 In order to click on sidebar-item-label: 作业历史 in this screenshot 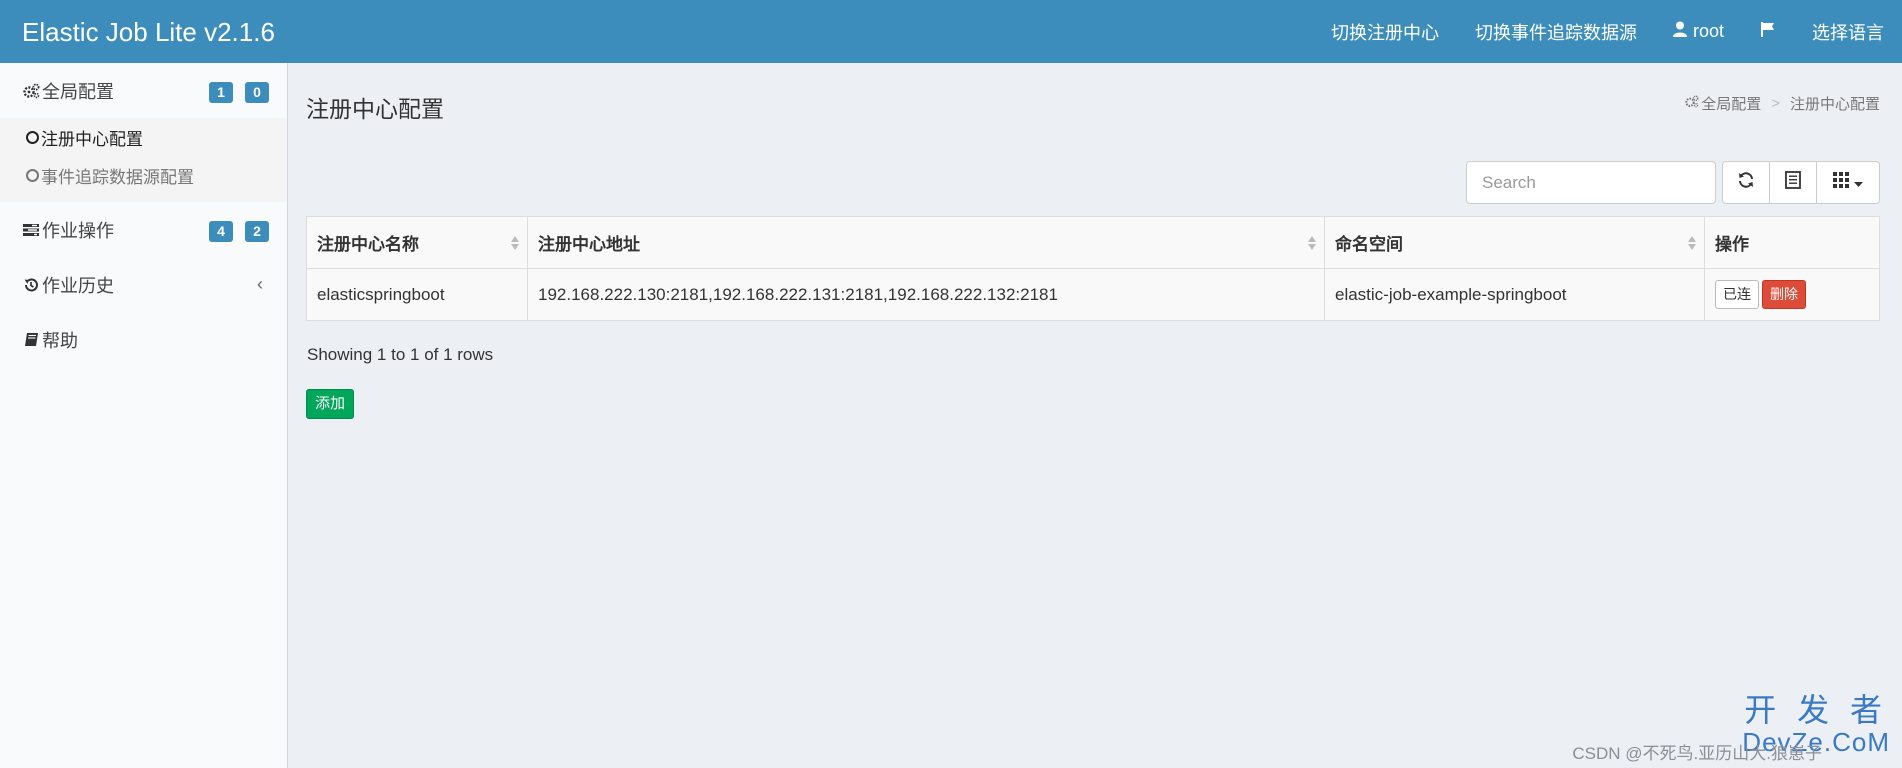, I will do `click(78, 285)`.